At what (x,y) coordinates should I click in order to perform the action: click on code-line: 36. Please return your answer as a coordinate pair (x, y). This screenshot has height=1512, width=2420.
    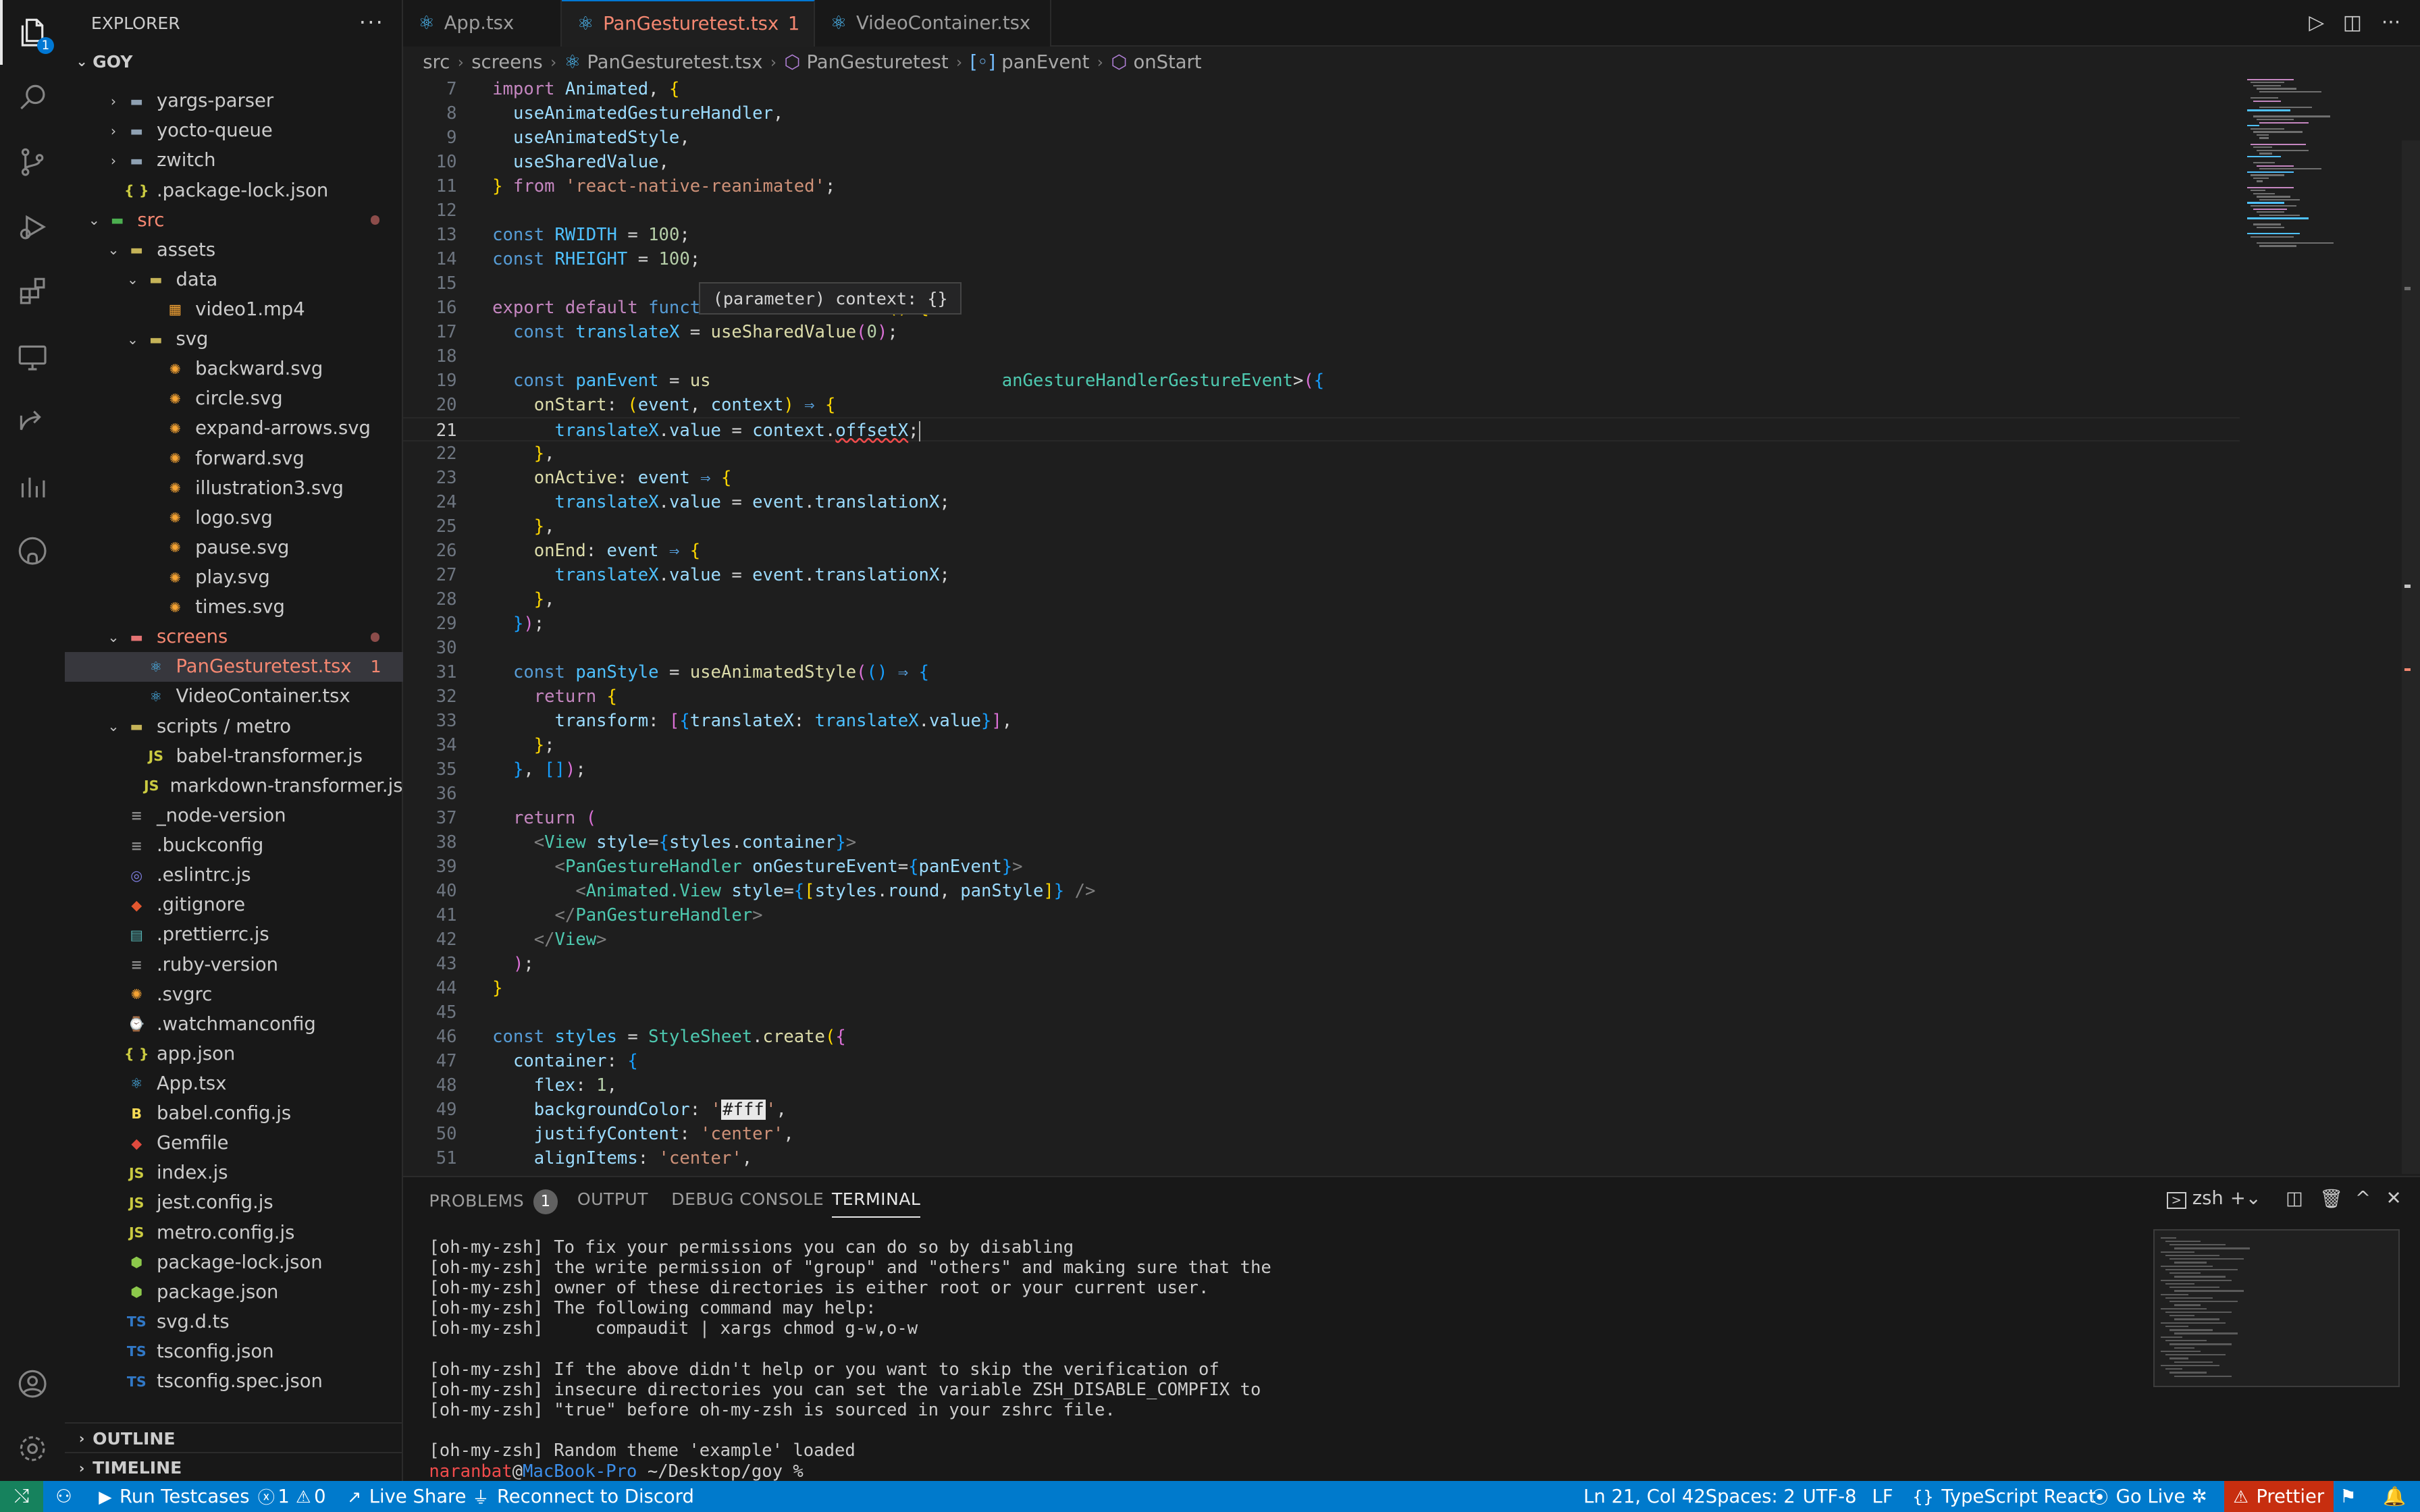
    Looking at the image, I should click on (1321, 794).